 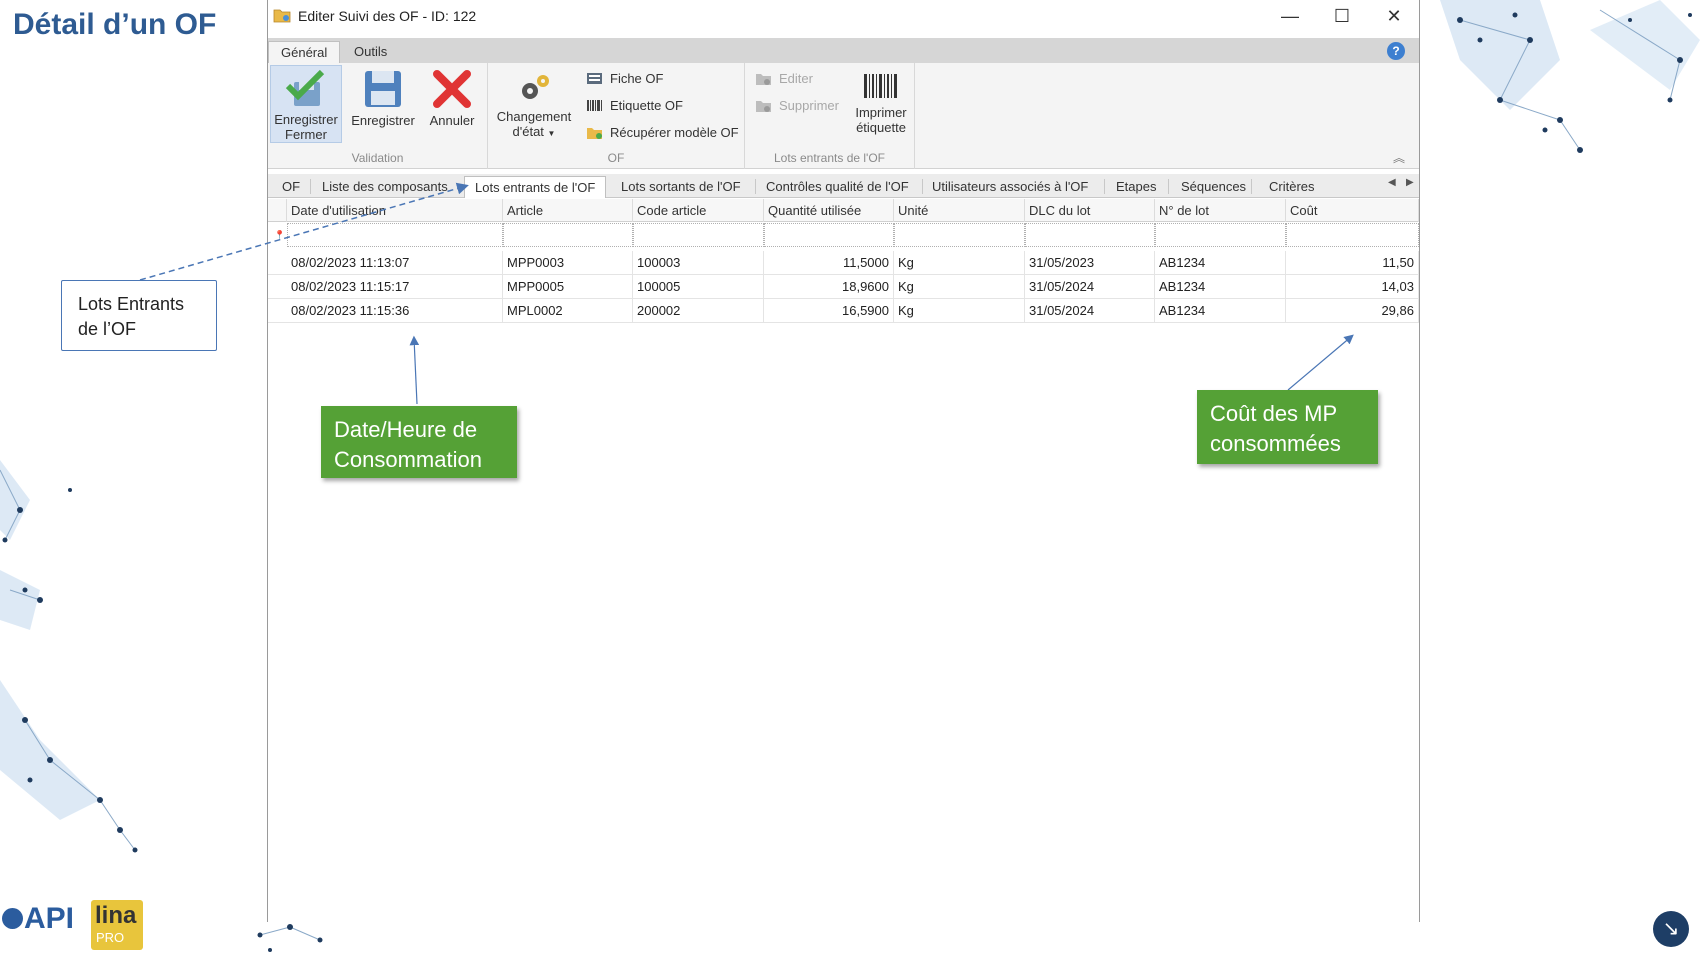 What do you see at coordinates (594, 133) in the screenshot?
I see `folder-icon` at bounding box center [594, 133].